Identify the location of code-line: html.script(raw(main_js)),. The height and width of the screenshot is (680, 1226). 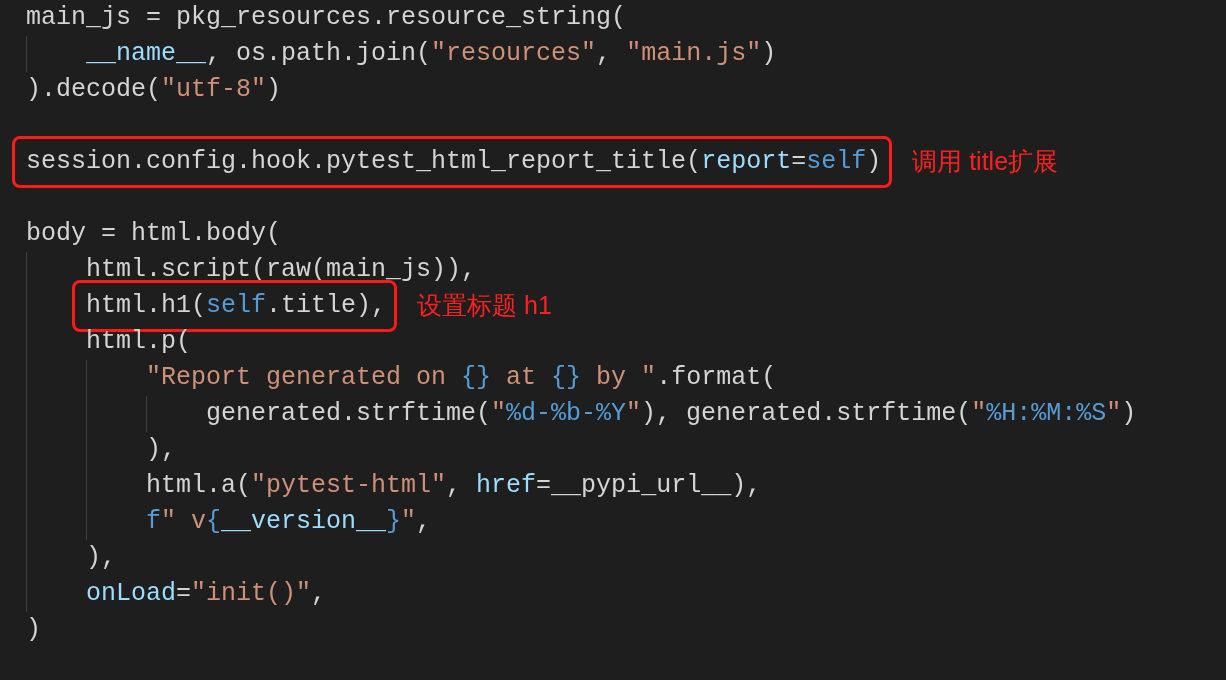
(281, 270).